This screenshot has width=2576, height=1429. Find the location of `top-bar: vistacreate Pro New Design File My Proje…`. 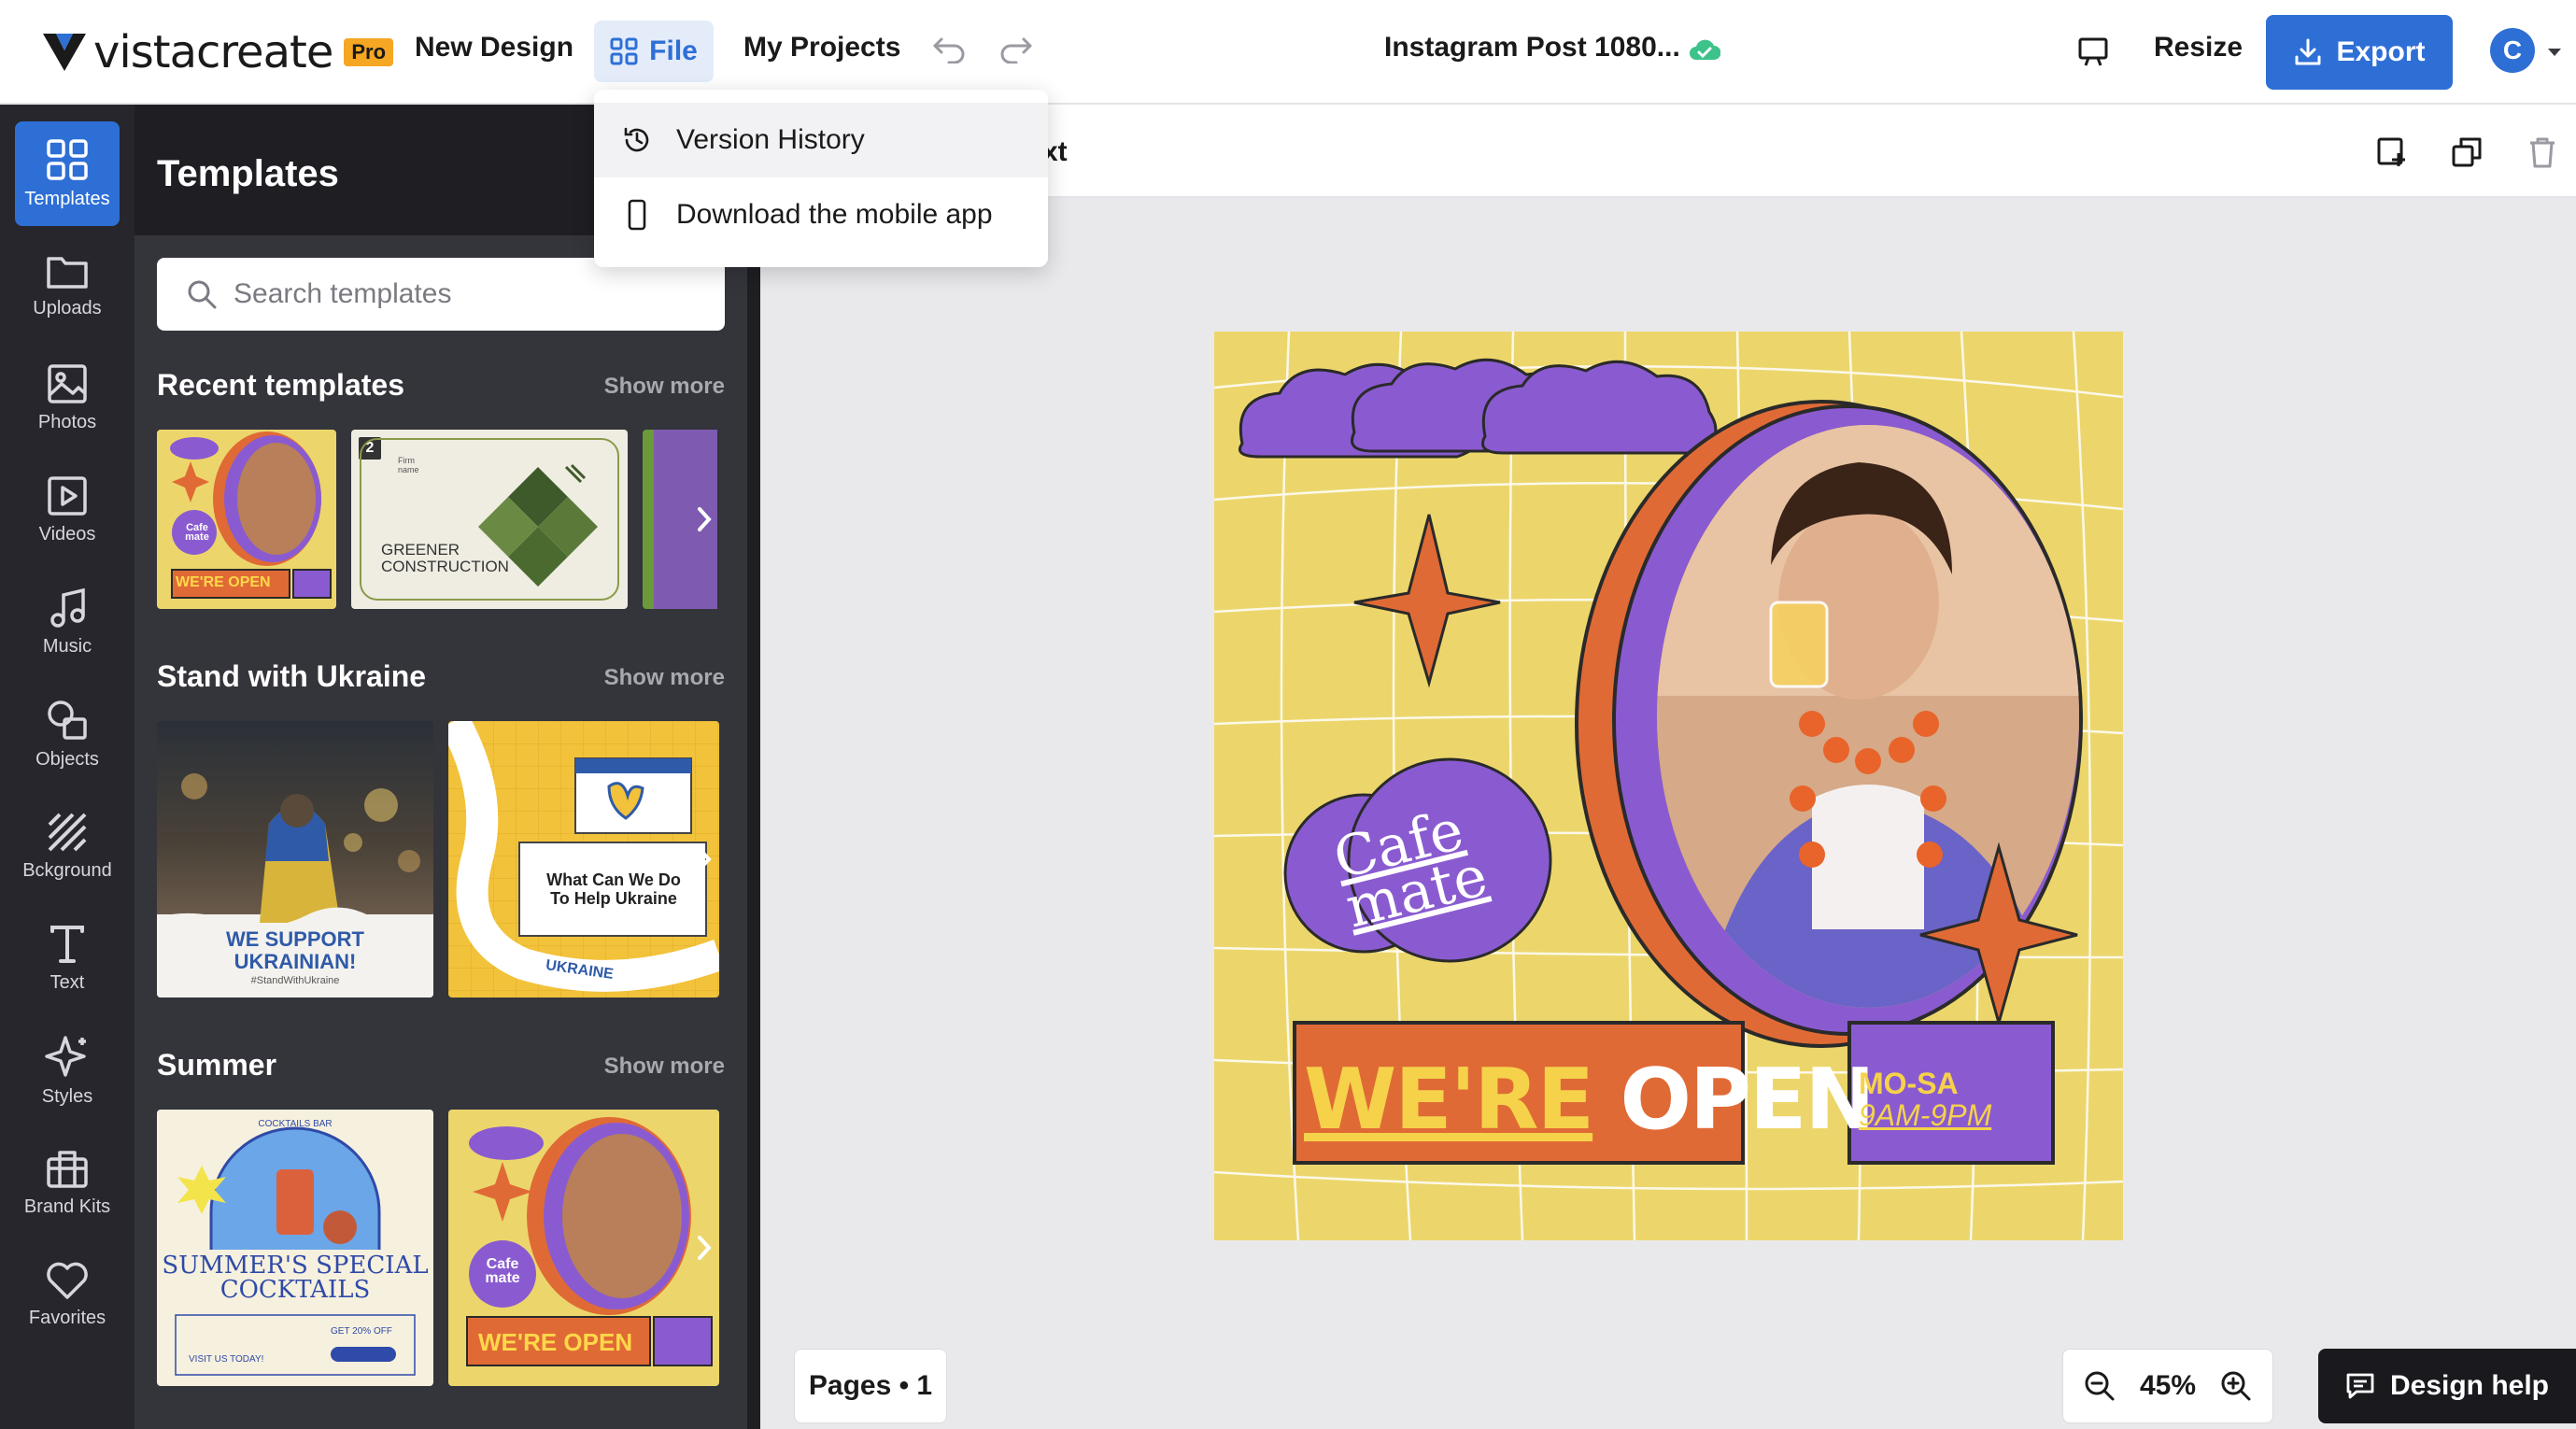

top-bar: vistacreate Pro New Design File My Proje… is located at coordinates (1288, 53).